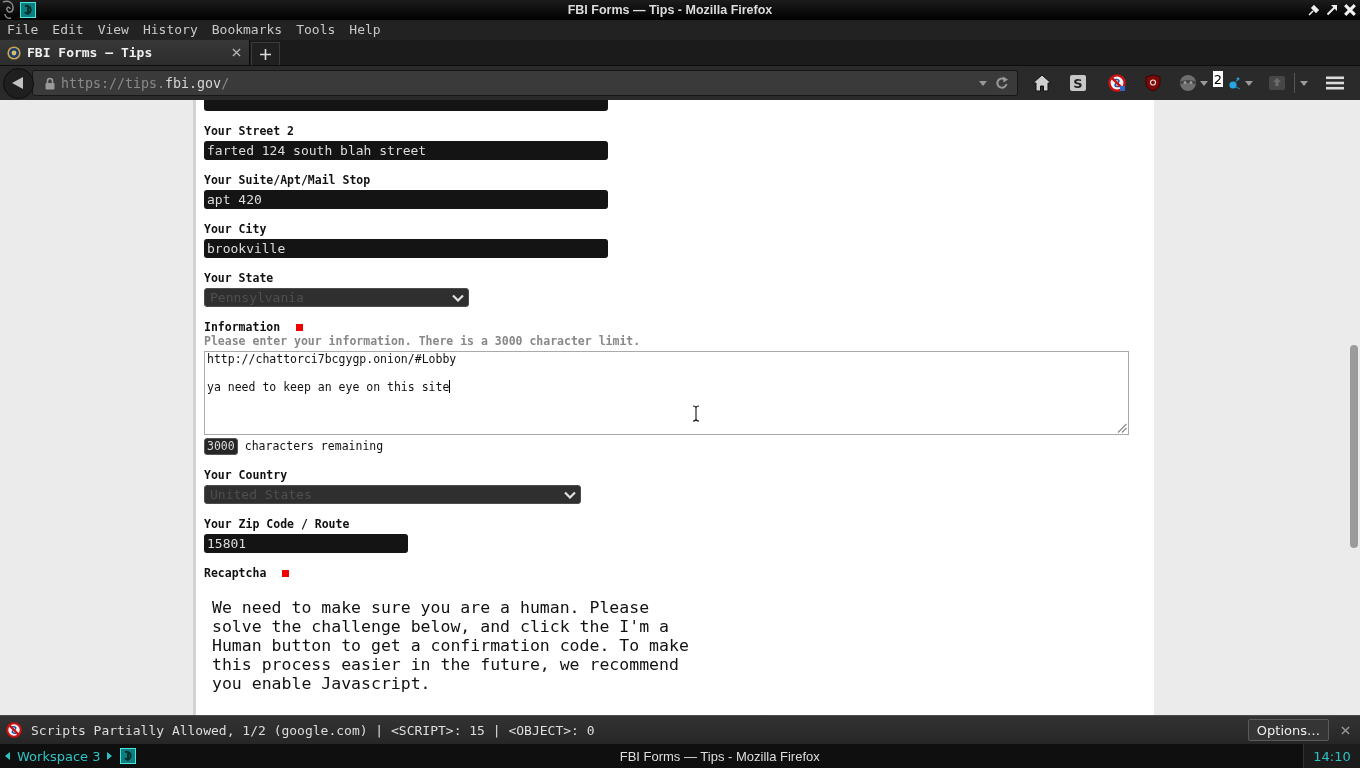 The image size is (1360, 768). I want to click on field-label: Recaptcha, so click(235, 573).